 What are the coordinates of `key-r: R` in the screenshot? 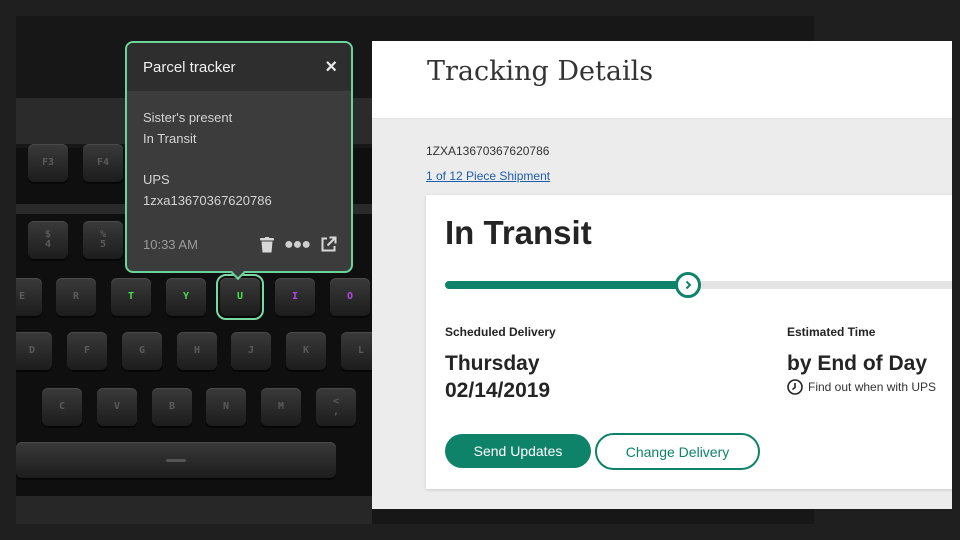 It's located at (76, 297).